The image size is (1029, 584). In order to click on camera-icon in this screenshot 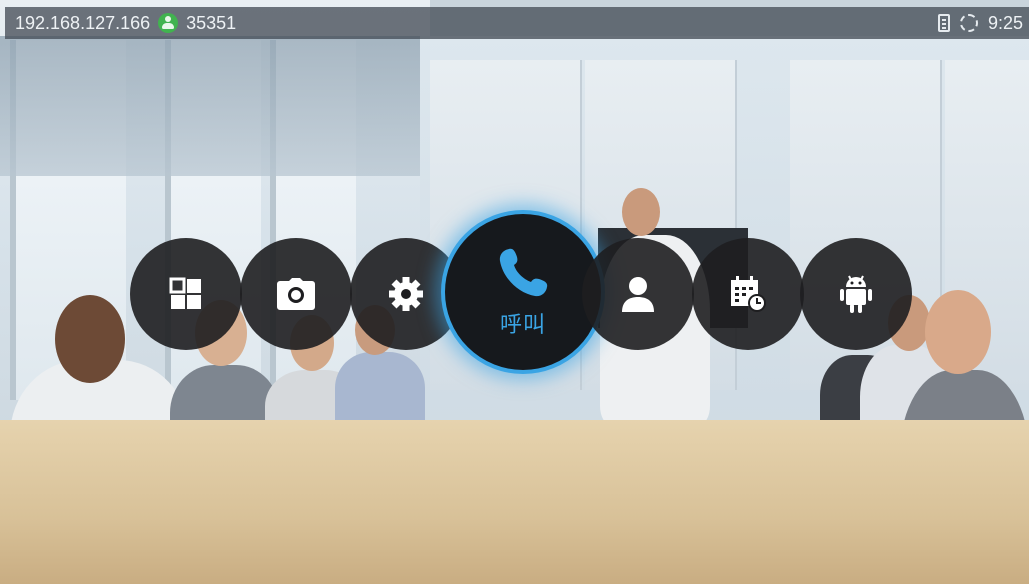, I will do `click(296, 294)`.